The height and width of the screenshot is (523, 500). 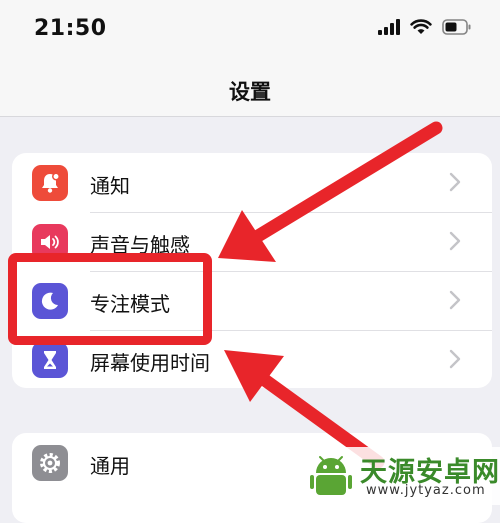 What do you see at coordinates (426, 490) in the screenshot?
I see `watermark-url: www.jytyaz.com` at bounding box center [426, 490].